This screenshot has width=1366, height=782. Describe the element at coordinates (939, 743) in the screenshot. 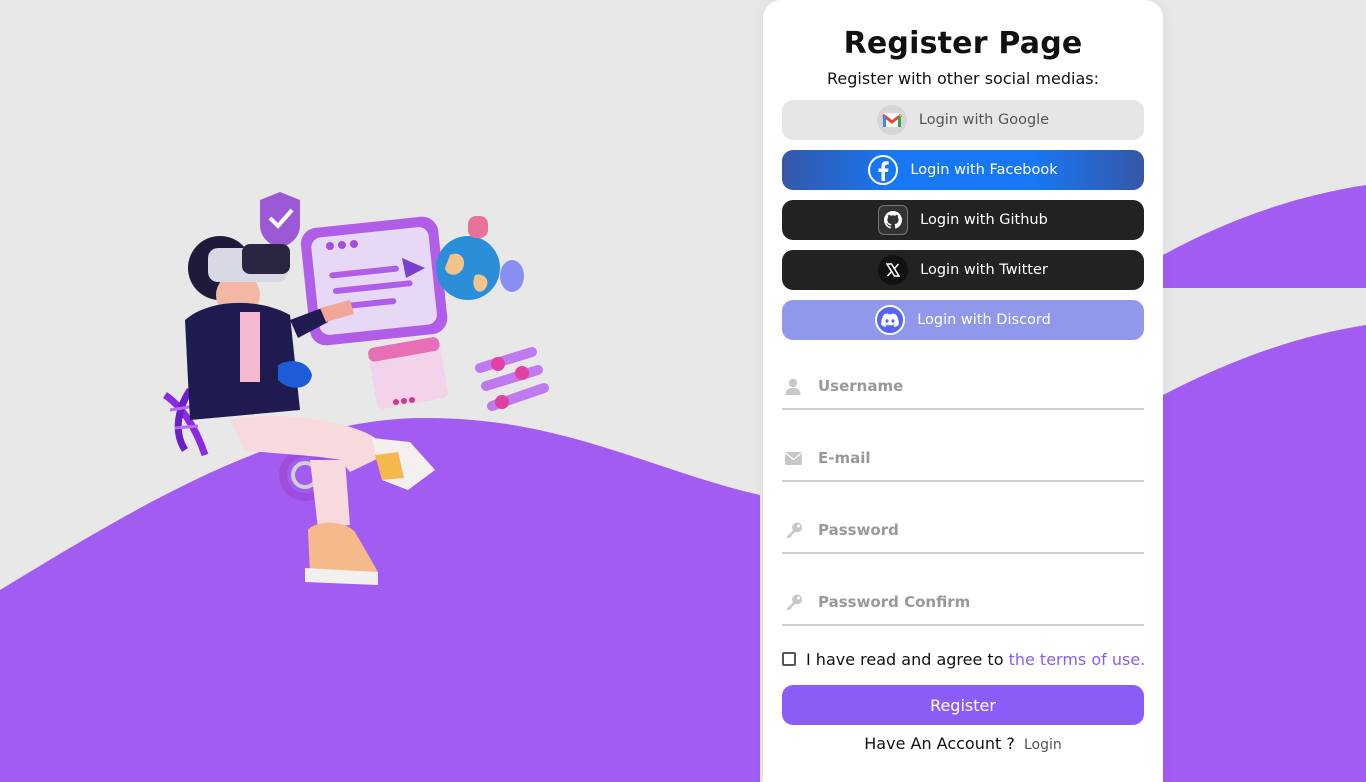

I see `have-account-text: Have An Account ?` at that location.